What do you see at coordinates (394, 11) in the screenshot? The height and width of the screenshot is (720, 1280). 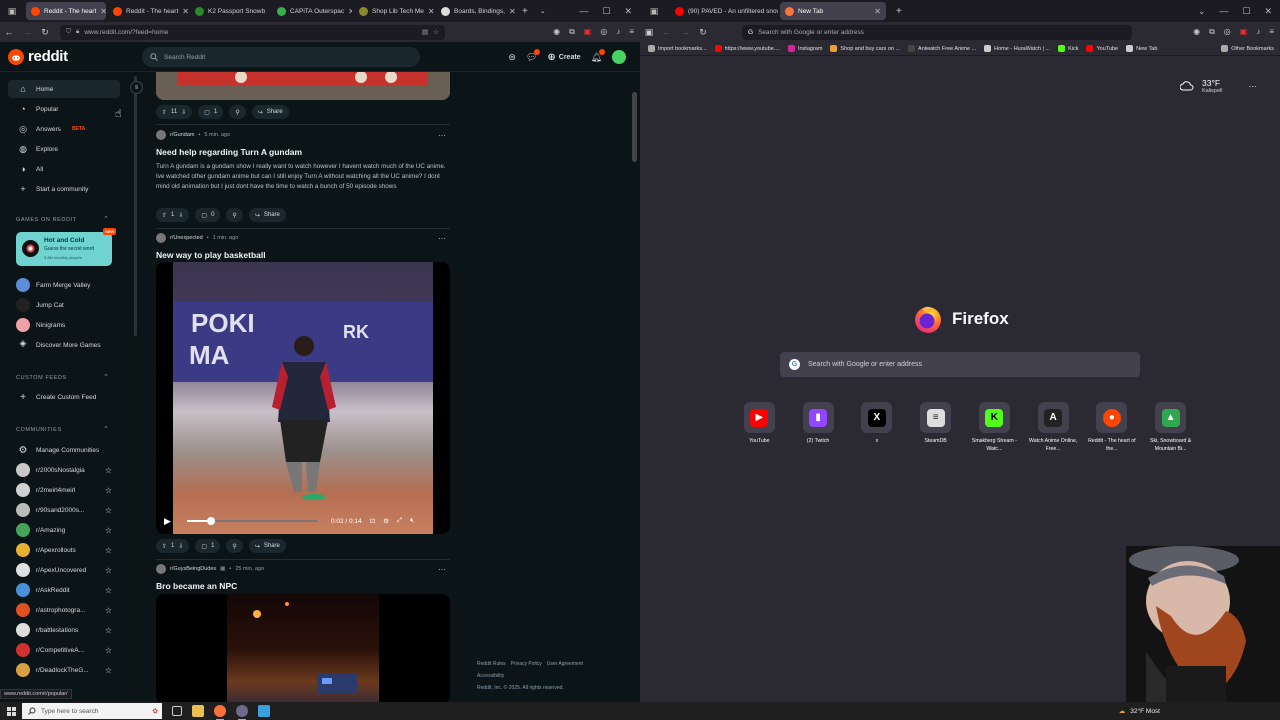 I see `browser-tab: Shop Lib Tech Me ✕` at bounding box center [394, 11].